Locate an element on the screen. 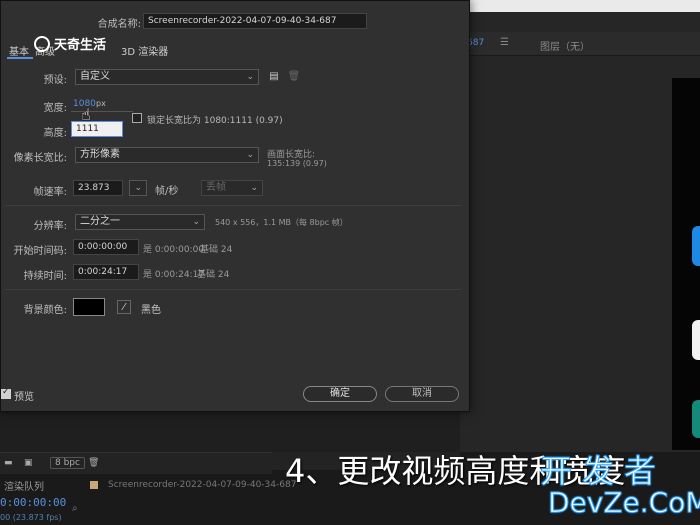 The image size is (700, 525). delete-preset-icon: 🗑 is located at coordinates (294, 77).